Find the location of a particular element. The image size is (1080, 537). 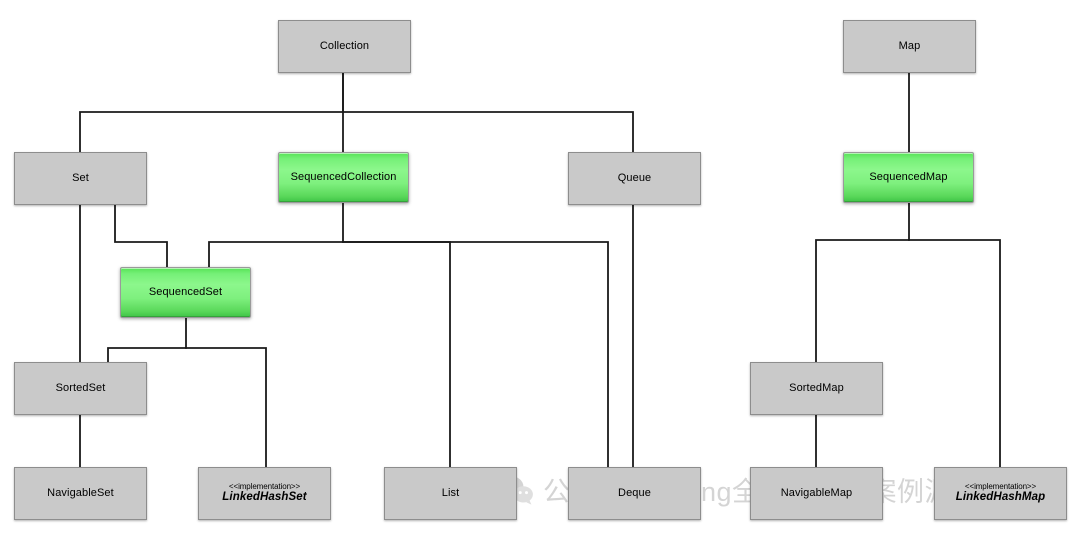

node-label: Collection is located at coordinates (344, 46).